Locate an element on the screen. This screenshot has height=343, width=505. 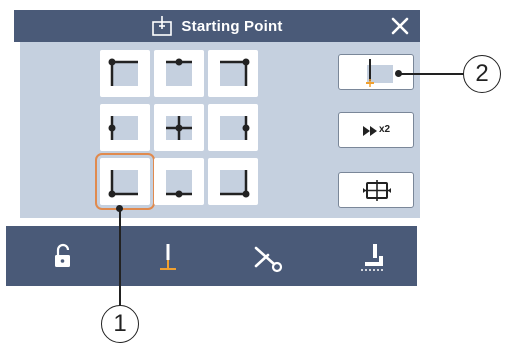
corner-top-left-icon is located at coordinates (123, 72).